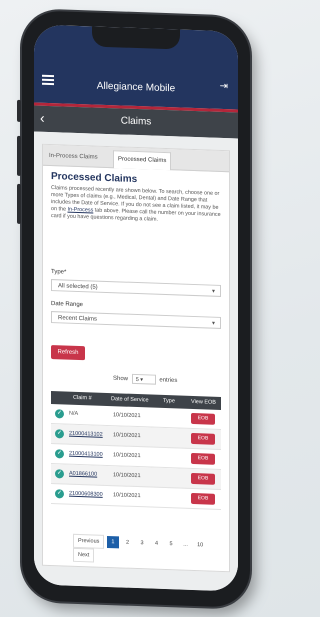 This screenshot has width=320, height=617. What do you see at coordinates (121, 379) in the screenshot?
I see `show-label: Show` at bounding box center [121, 379].